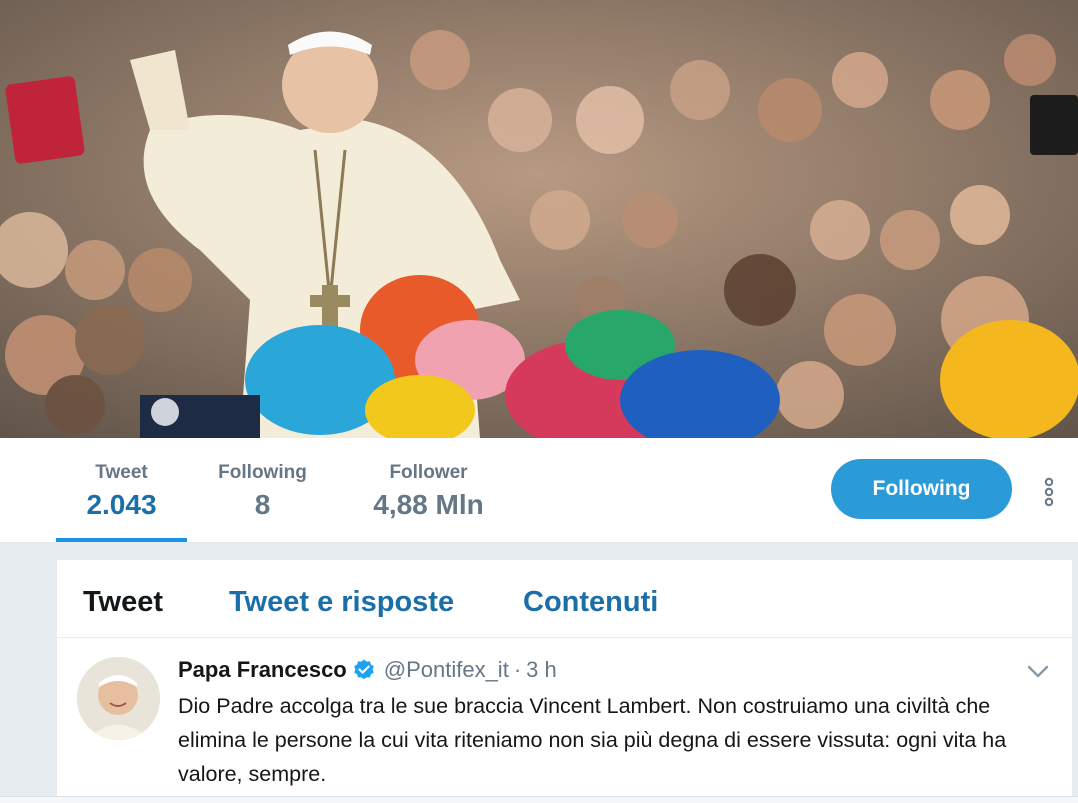  I want to click on stat-following-count: 8, so click(262, 504).